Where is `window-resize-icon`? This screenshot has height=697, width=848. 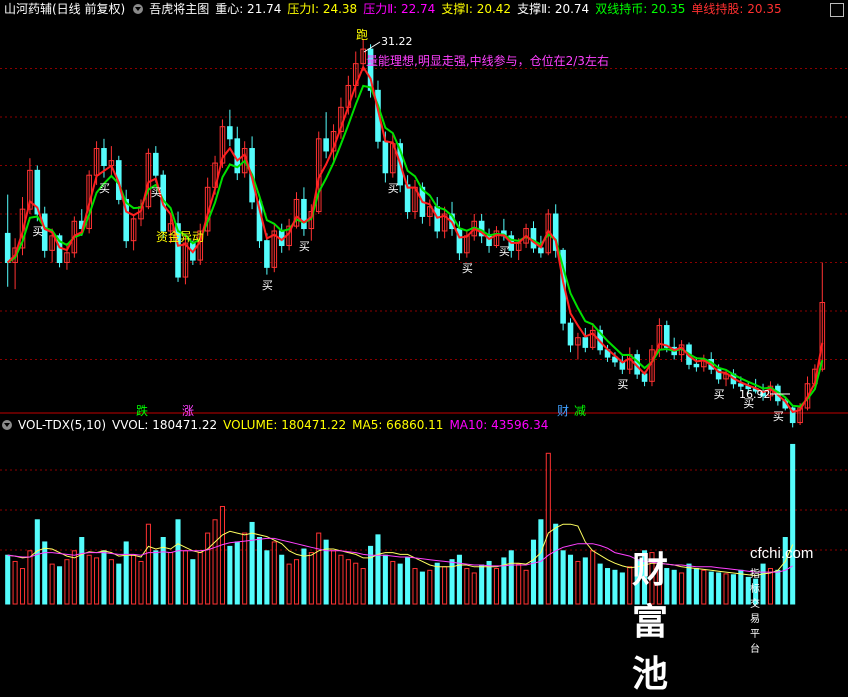
window-resize-icon is located at coordinates (837, 10).